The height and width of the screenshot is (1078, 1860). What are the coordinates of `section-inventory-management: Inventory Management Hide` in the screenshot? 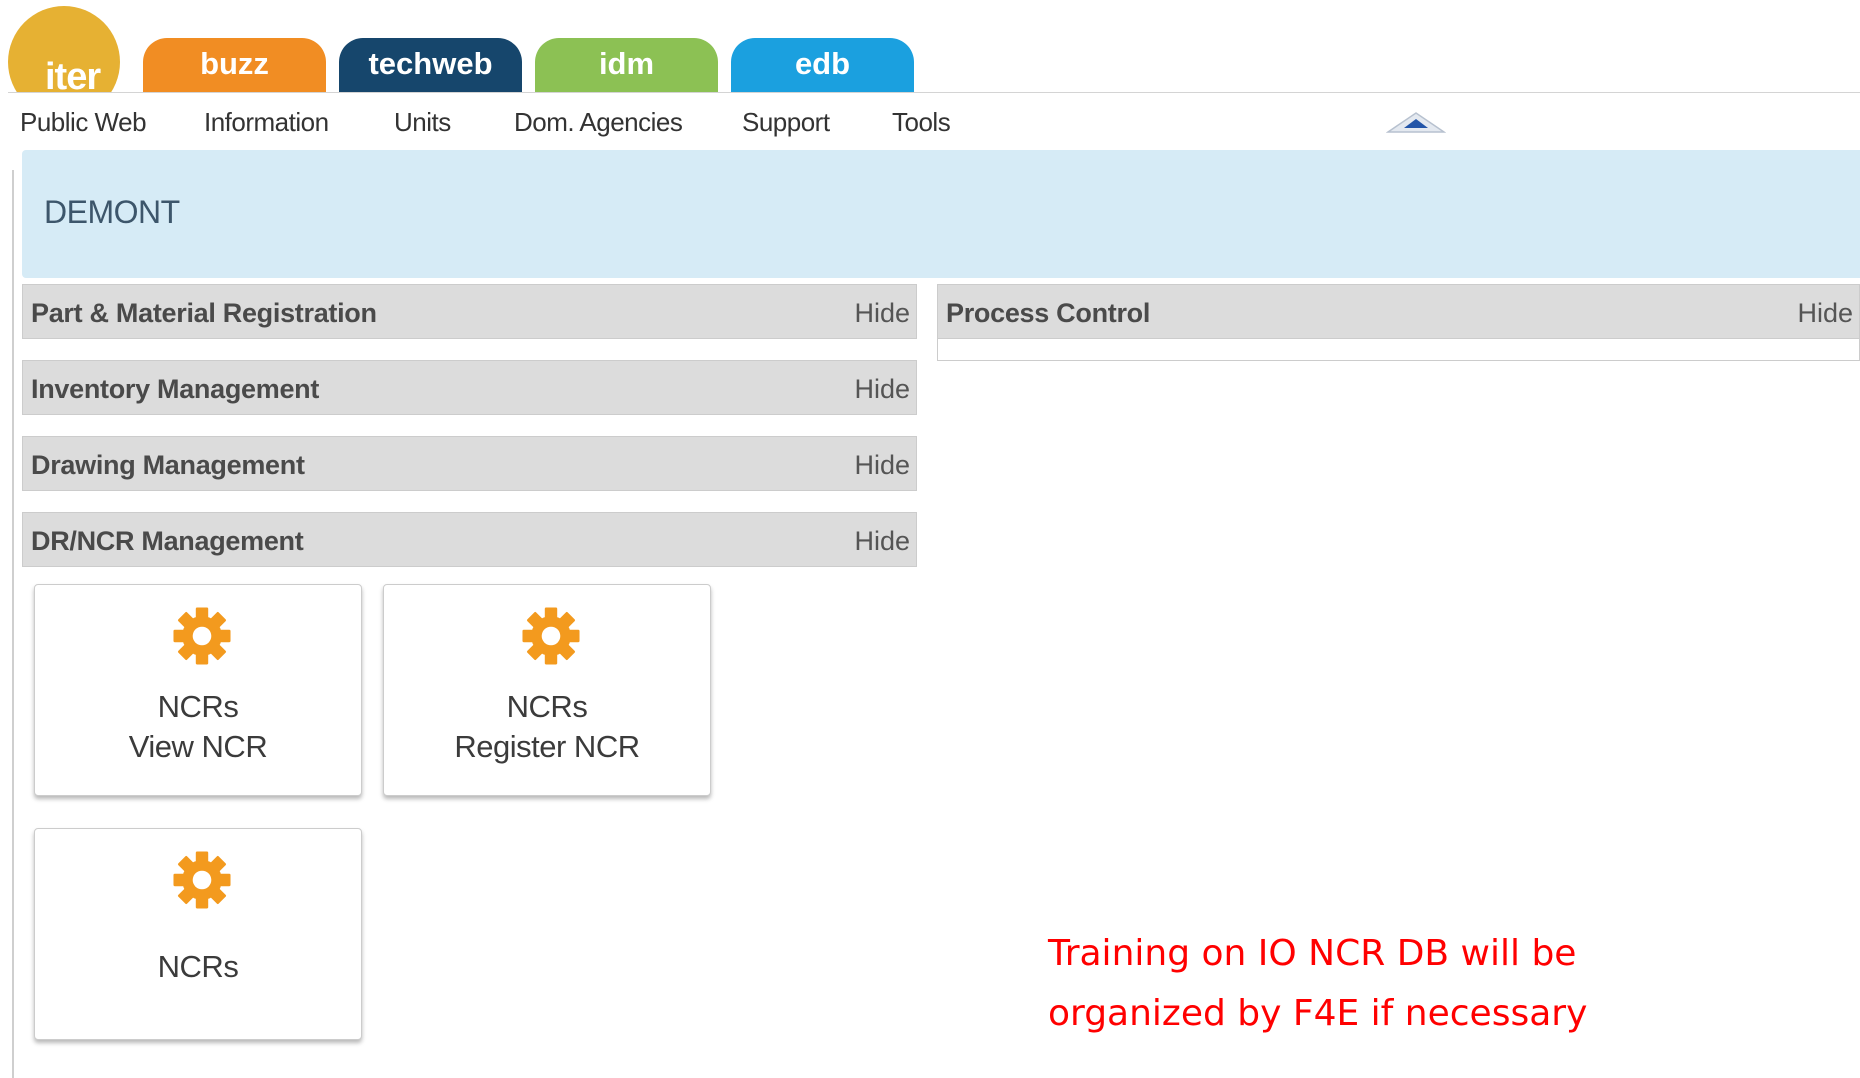 It's located at (469, 387).